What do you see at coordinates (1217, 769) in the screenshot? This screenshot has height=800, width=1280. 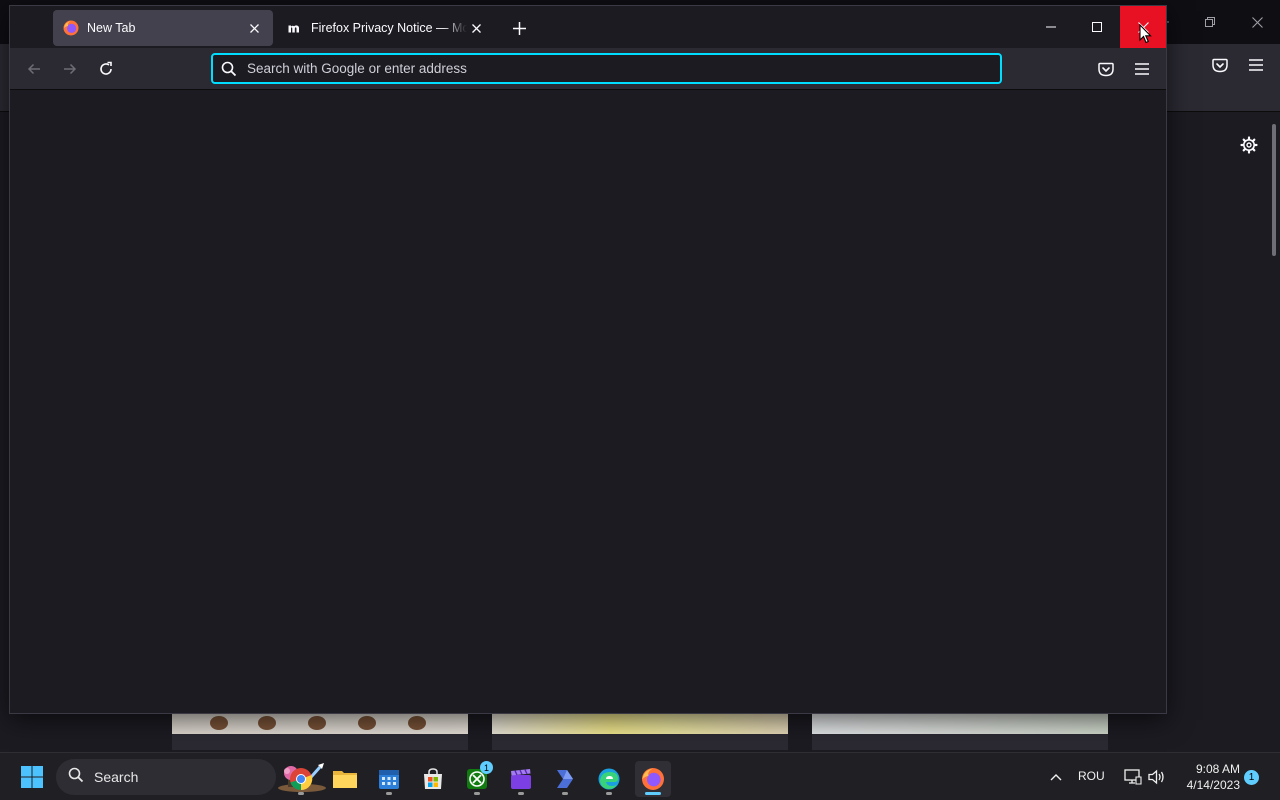 I see `clock-time: 9:08 AM` at bounding box center [1217, 769].